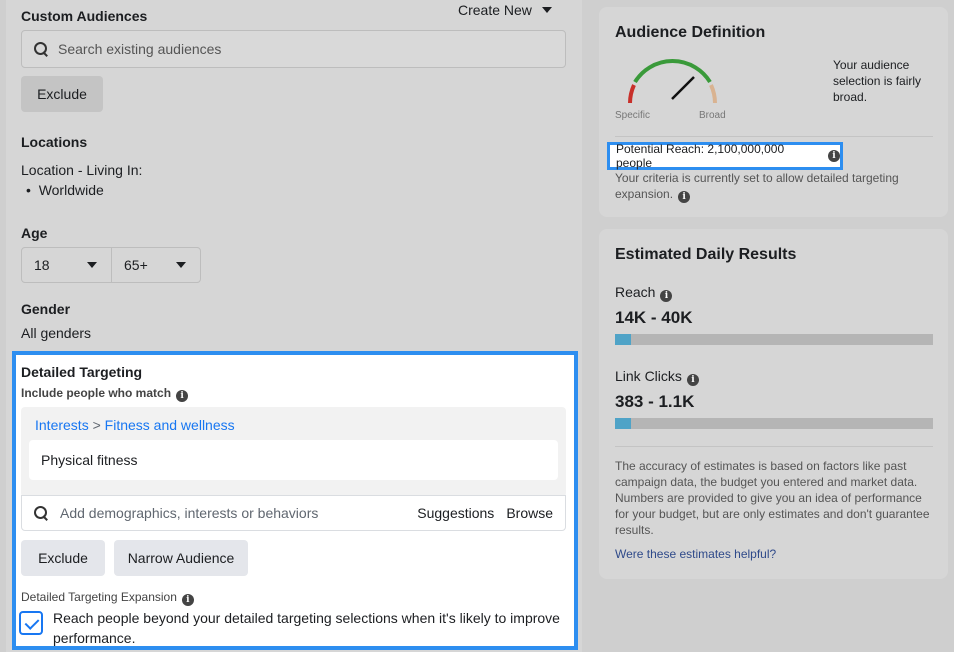 The height and width of the screenshot is (652, 954). What do you see at coordinates (156, 265) in the screenshot?
I see `age-max-select: 65+` at bounding box center [156, 265].